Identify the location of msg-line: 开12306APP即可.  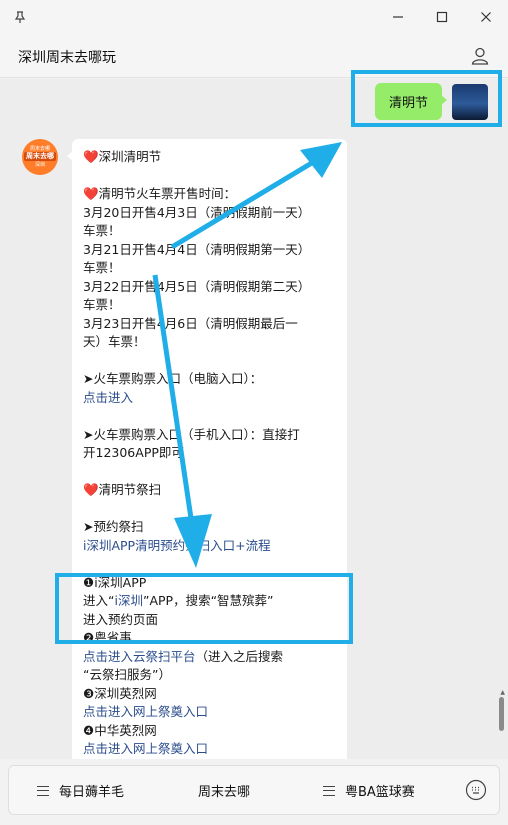
(133, 452).